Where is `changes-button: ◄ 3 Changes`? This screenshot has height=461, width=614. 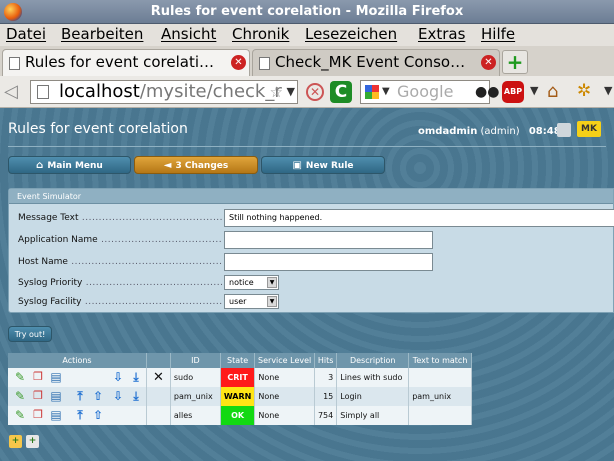 changes-button: ◄ 3 Changes is located at coordinates (196, 165).